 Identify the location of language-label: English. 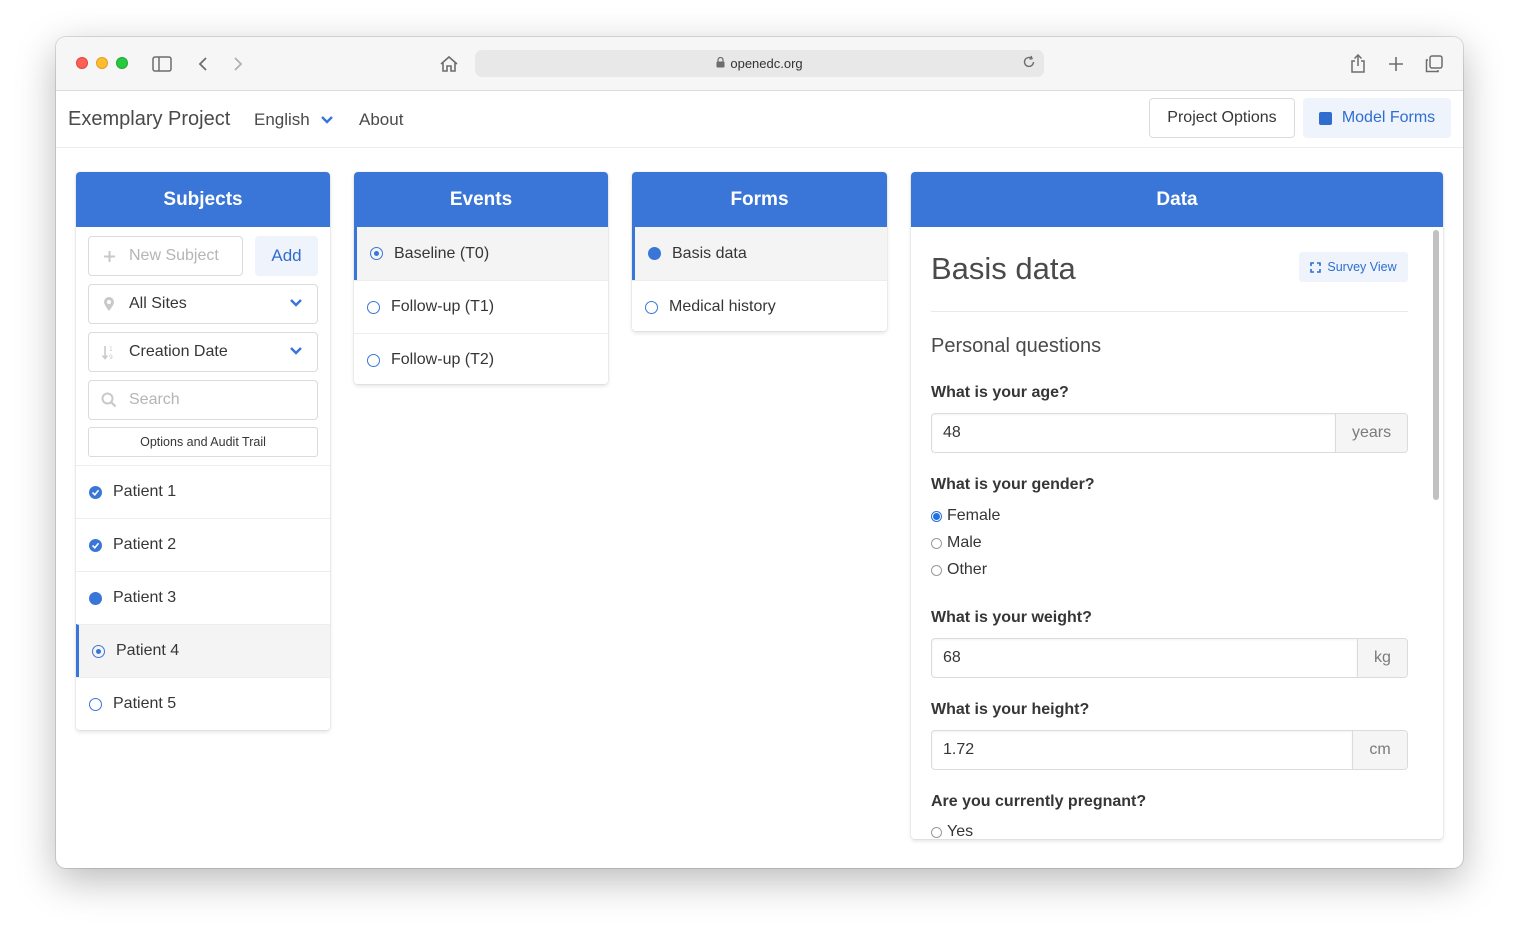
(282, 119).